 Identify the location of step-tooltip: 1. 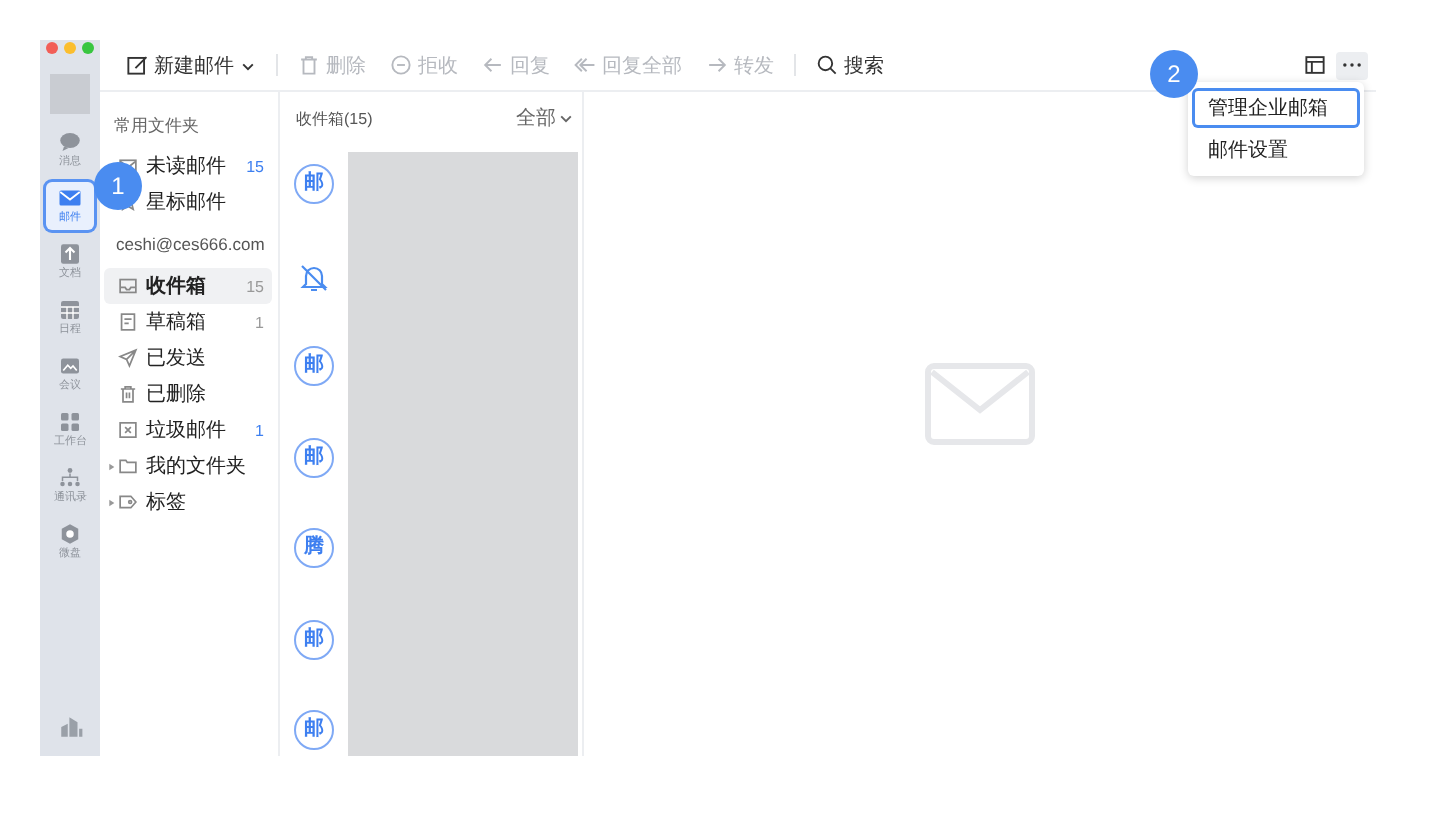
(118, 186).